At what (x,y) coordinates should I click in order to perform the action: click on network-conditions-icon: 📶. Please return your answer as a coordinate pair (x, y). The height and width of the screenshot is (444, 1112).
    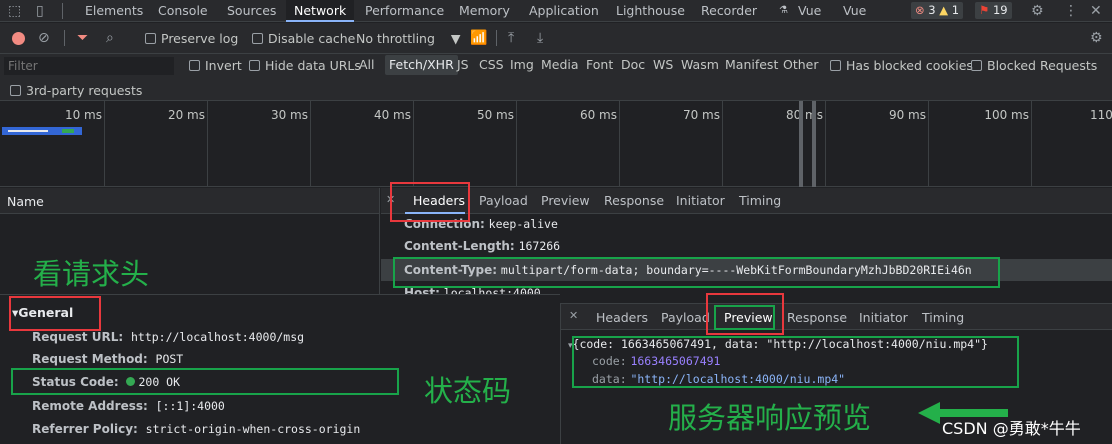
    Looking at the image, I should click on (478, 38).